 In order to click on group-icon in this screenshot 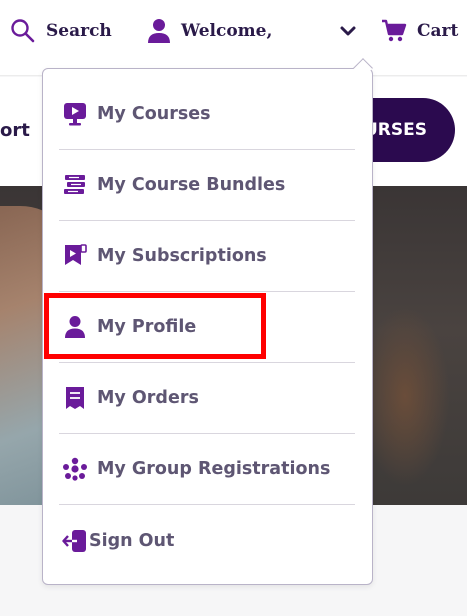, I will do `click(75, 469)`.